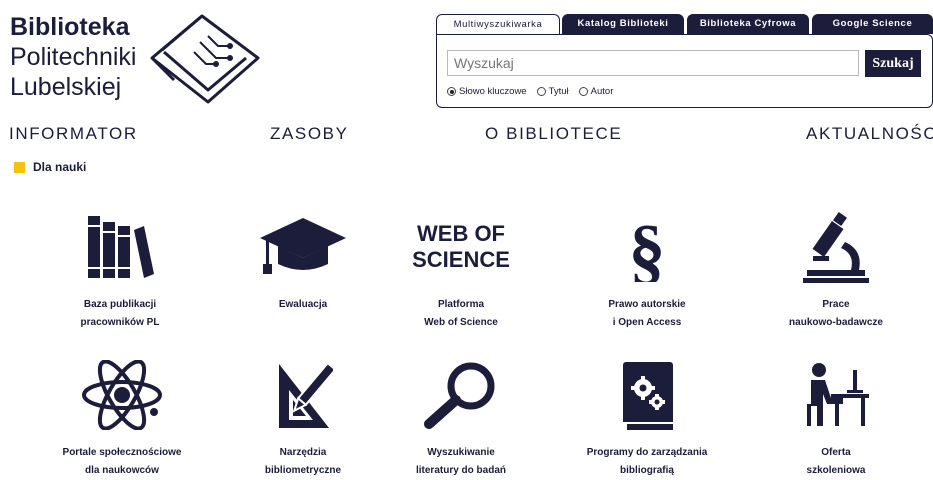 The width and height of the screenshot is (933, 480). I want to click on option-keyword-label: Słowo kluczowe, so click(493, 91).